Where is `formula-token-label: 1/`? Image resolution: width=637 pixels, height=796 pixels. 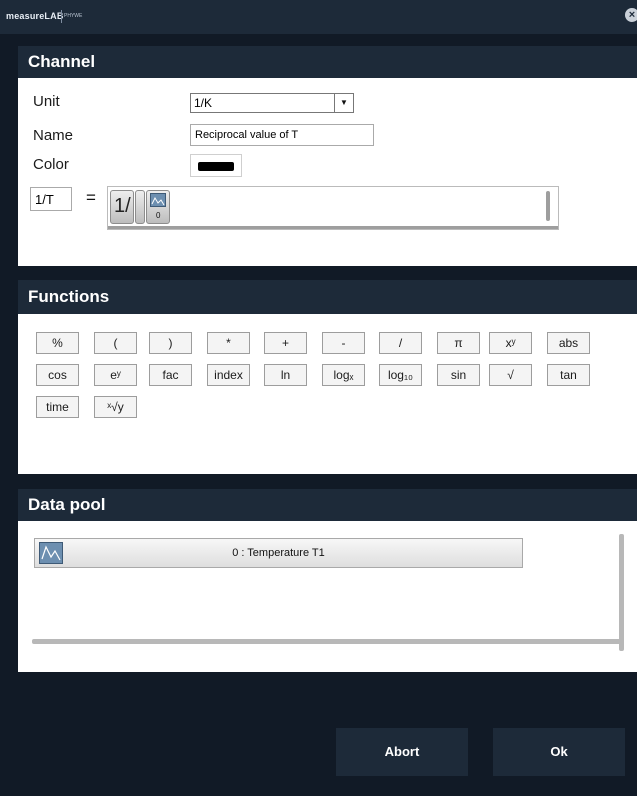
formula-token-label: 1/ is located at coordinates (122, 206).